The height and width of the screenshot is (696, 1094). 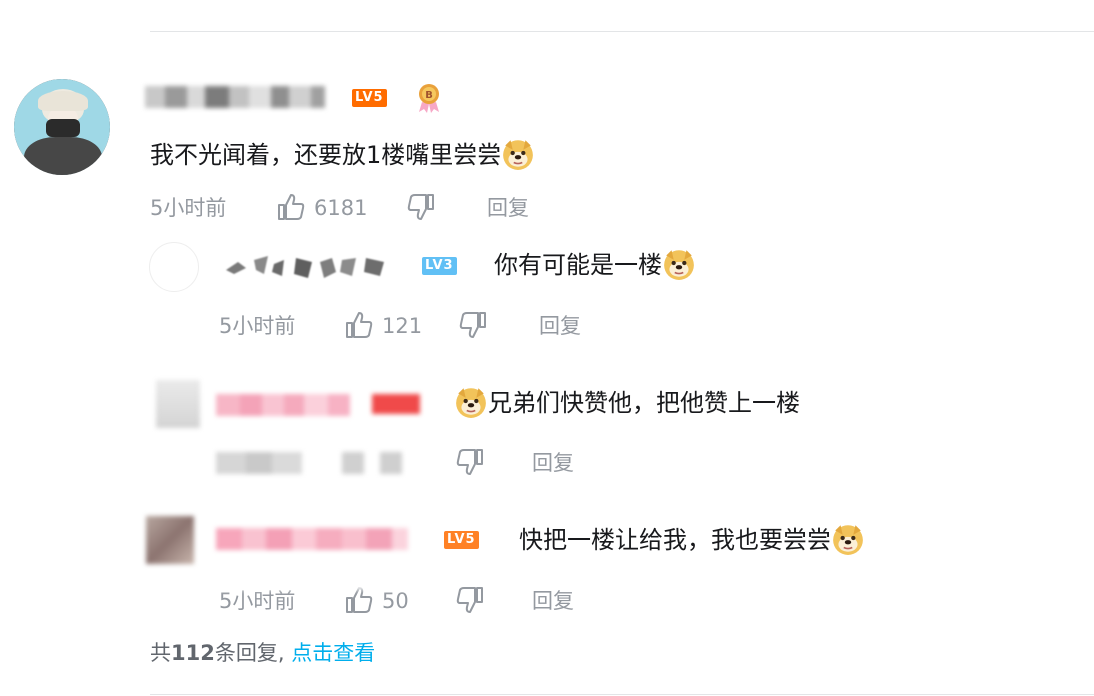 I want to click on like-count: 6181, so click(x=341, y=208).